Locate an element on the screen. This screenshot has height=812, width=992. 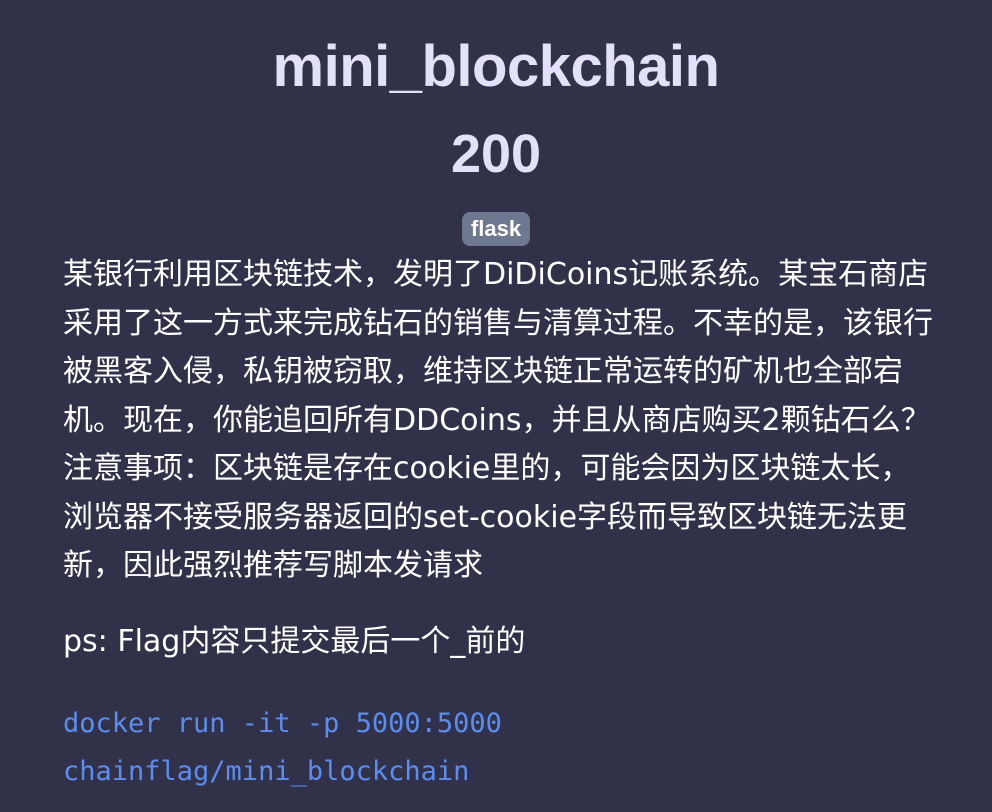
category-tag: flask is located at coordinates (496, 229).